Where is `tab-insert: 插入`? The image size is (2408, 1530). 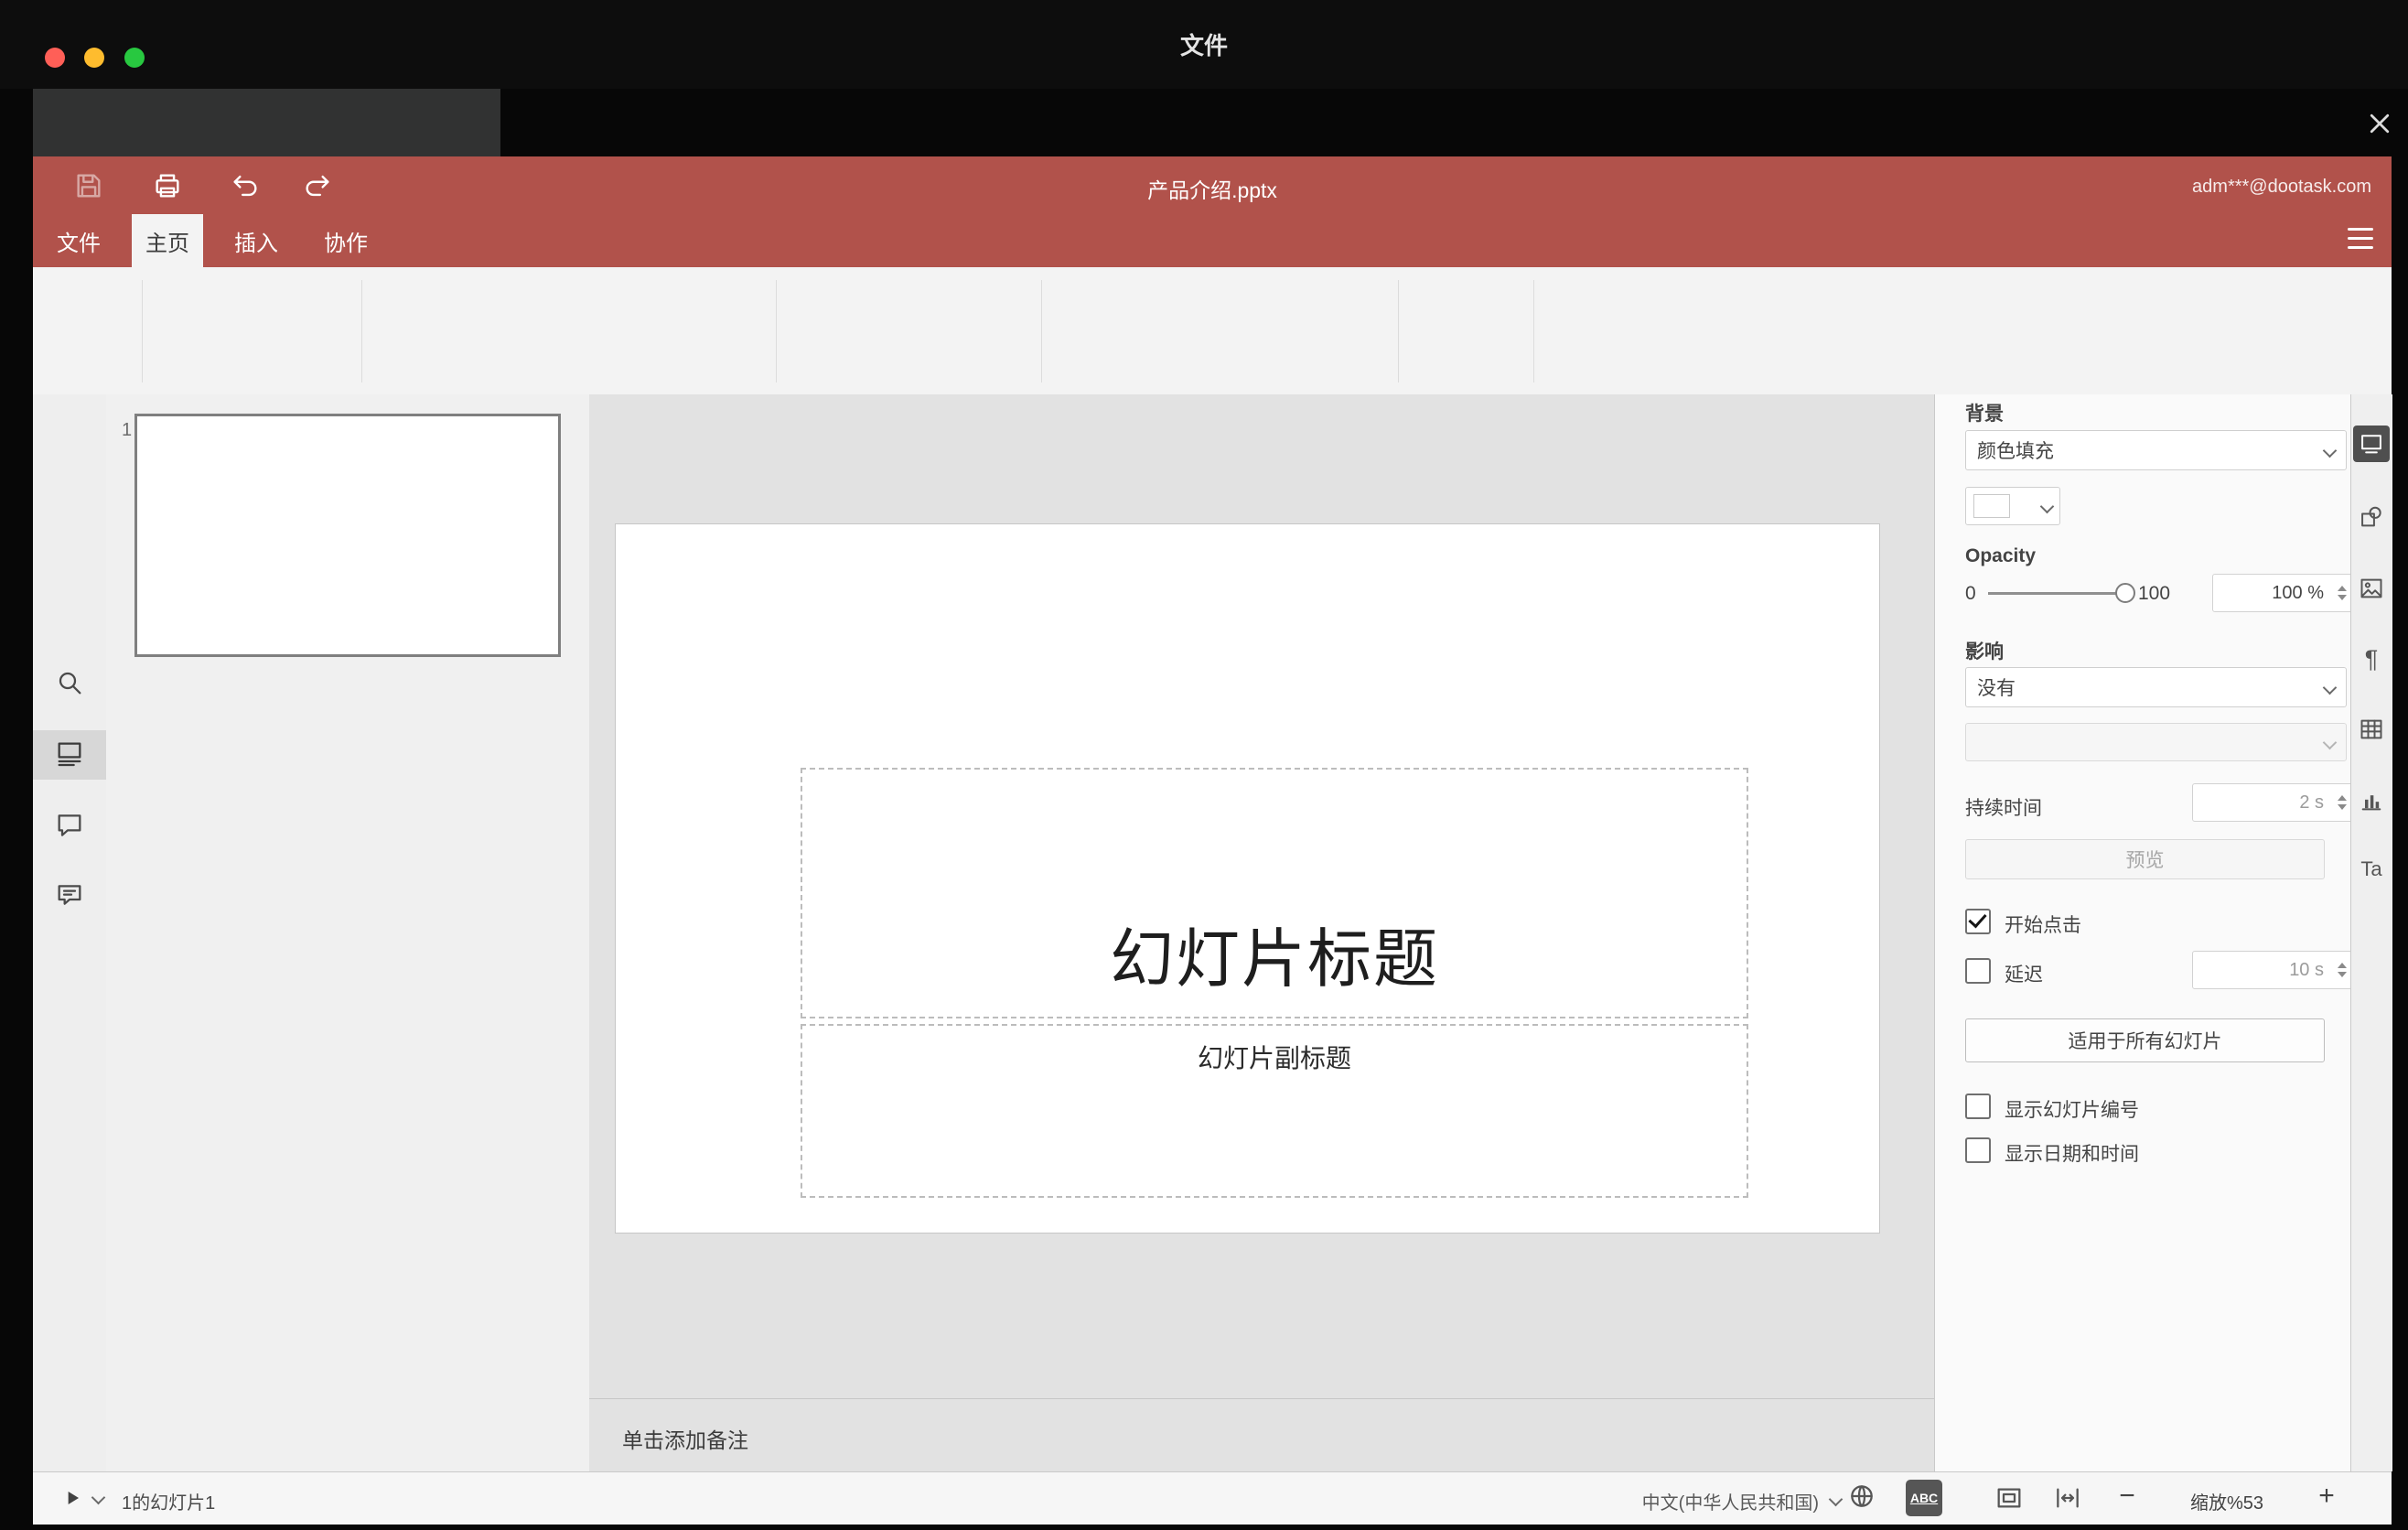
tab-insert: 插入 is located at coordinates (256, 240).